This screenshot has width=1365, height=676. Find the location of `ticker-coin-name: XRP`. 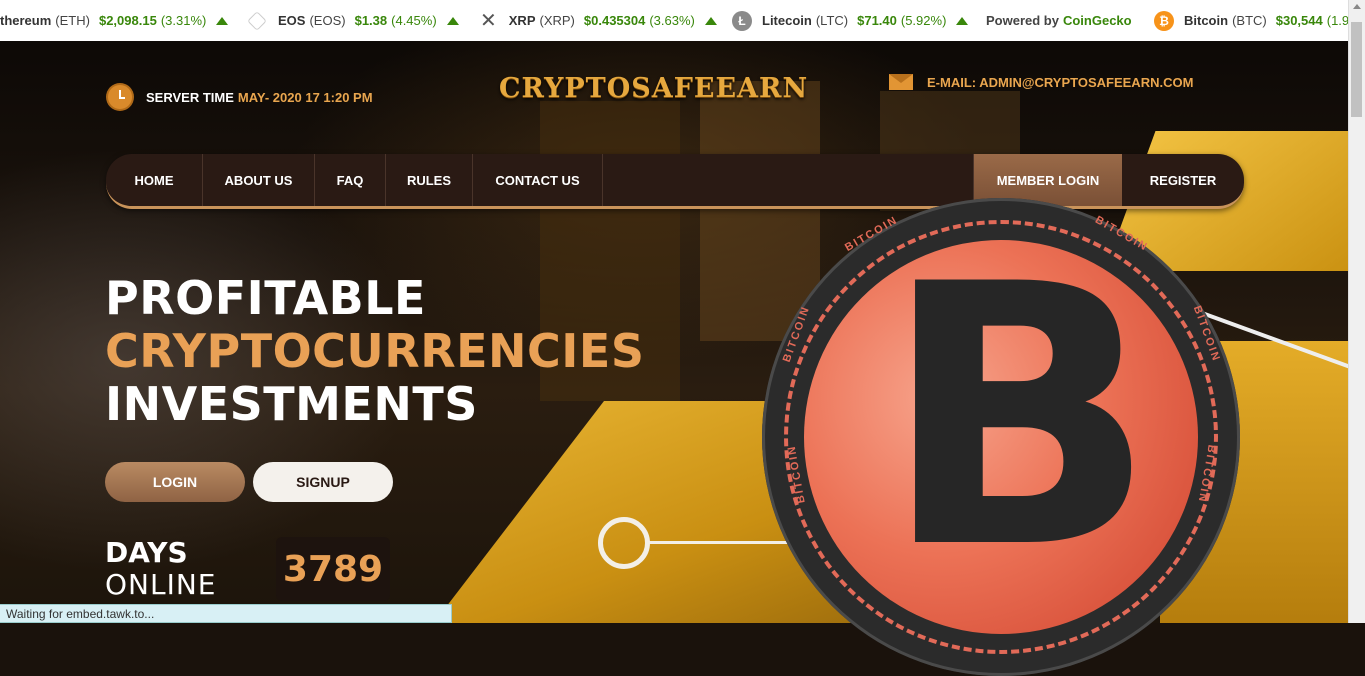

ticker-coin-name: XRP is located at coordinates (522, 20).